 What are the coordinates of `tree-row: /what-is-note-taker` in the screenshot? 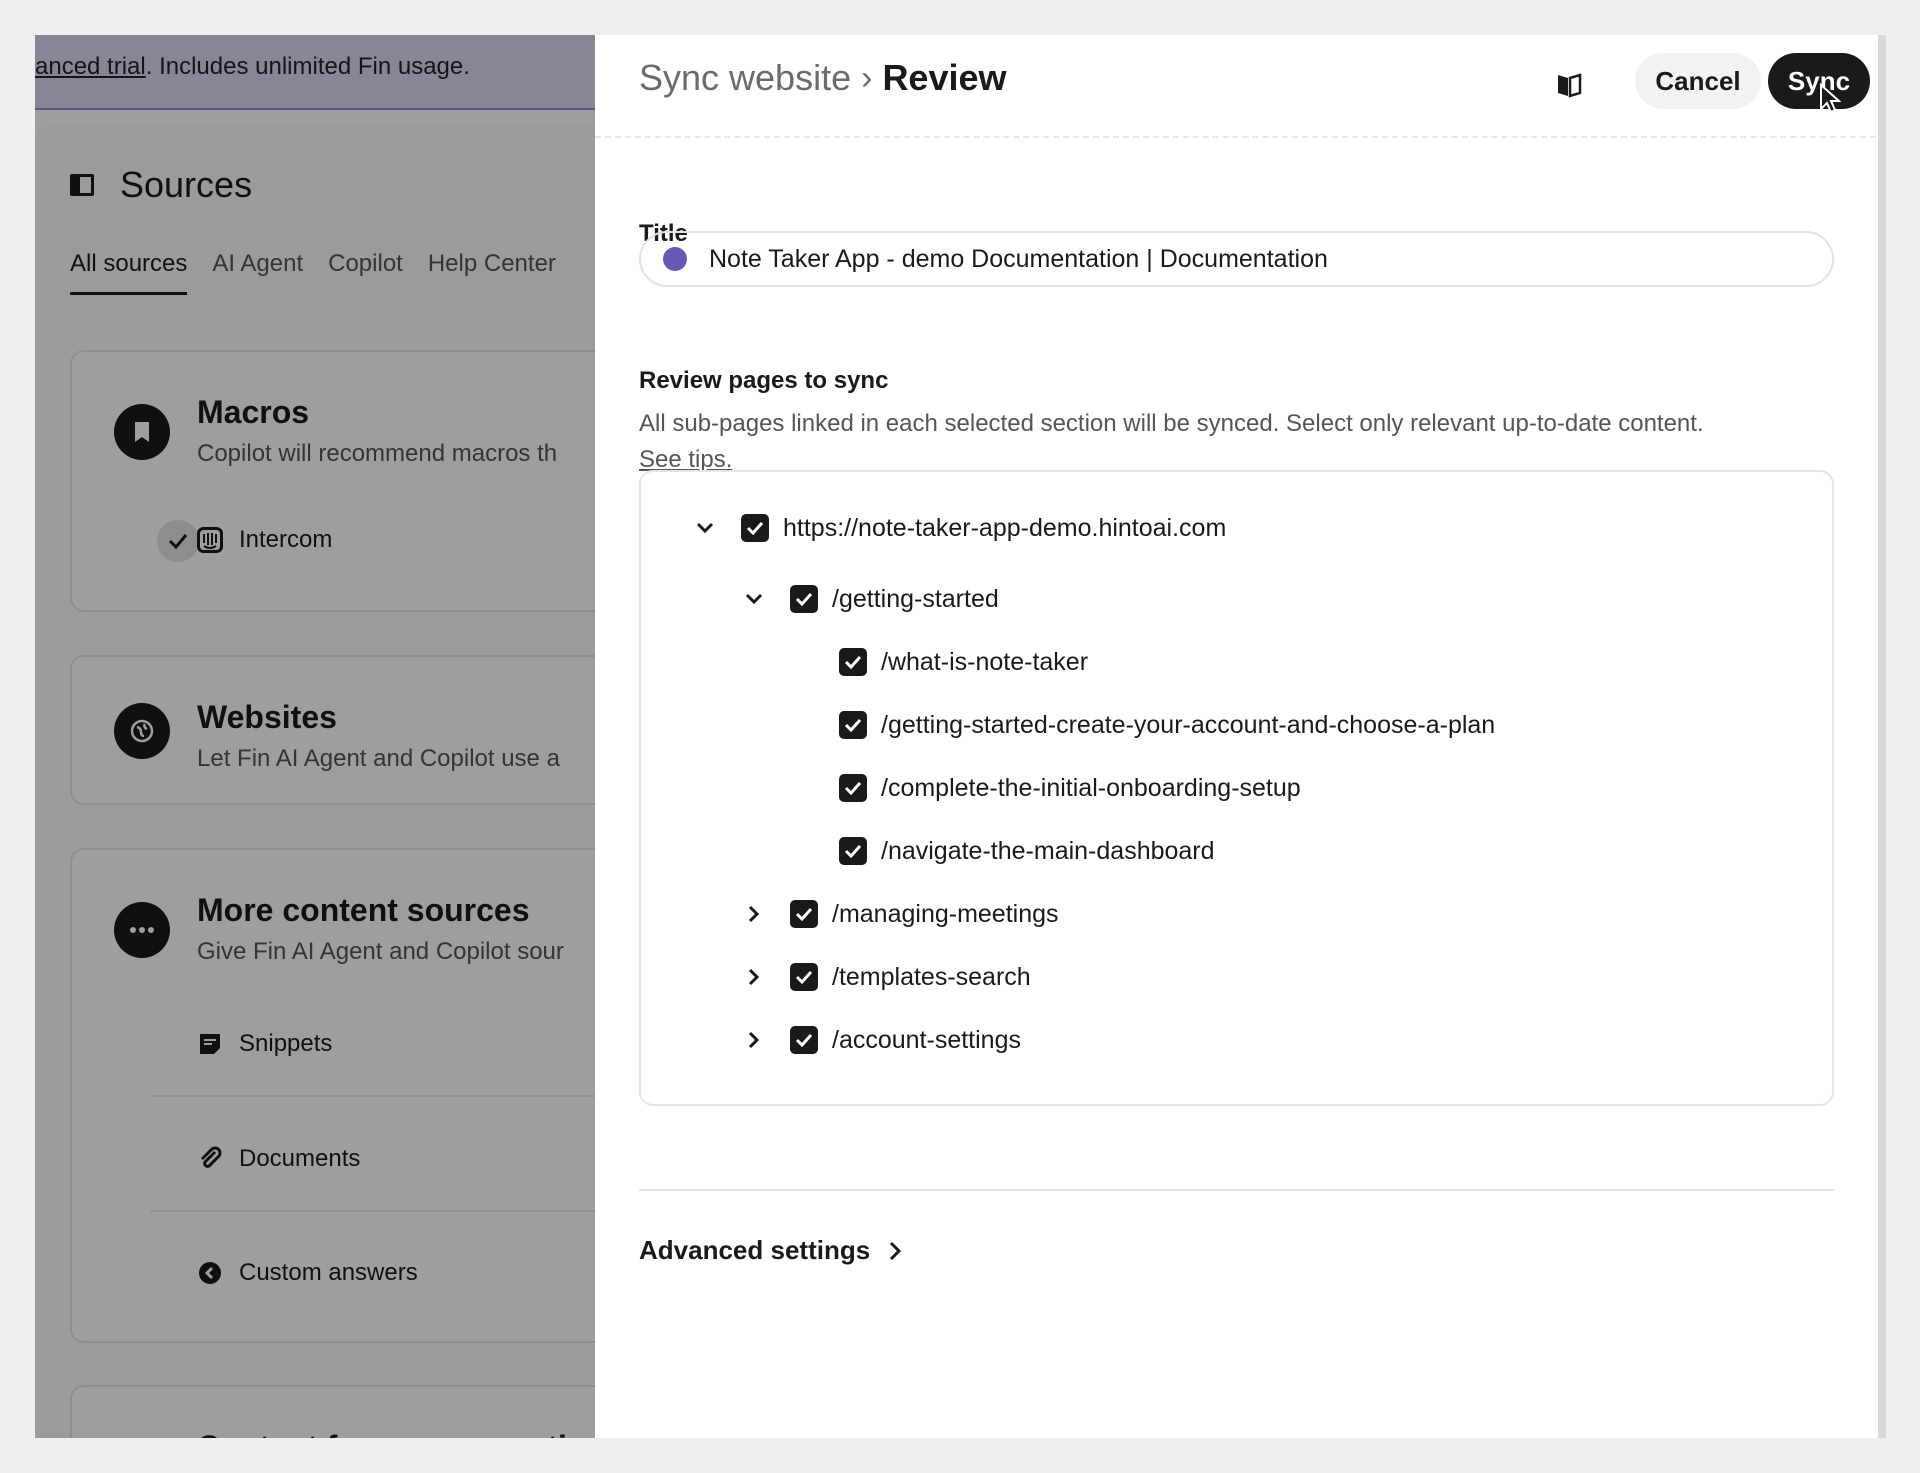 It's located at (938, 662).